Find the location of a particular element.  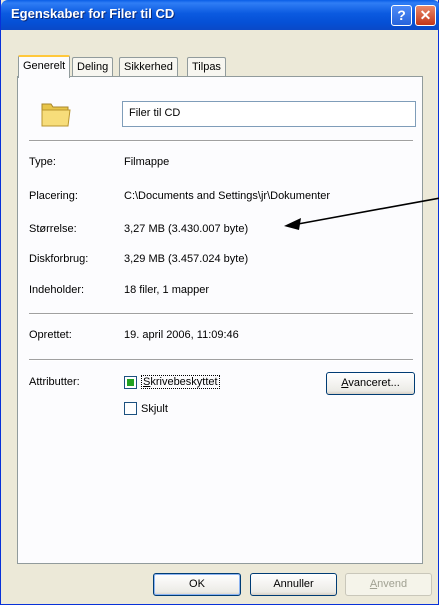

annotation-arrow is located at coordinates (361, 213).